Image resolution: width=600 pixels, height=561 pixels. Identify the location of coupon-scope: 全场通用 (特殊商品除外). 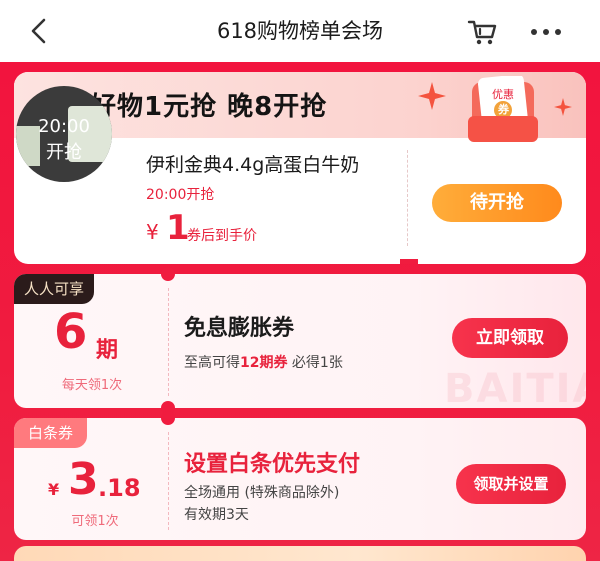
(262, 493).